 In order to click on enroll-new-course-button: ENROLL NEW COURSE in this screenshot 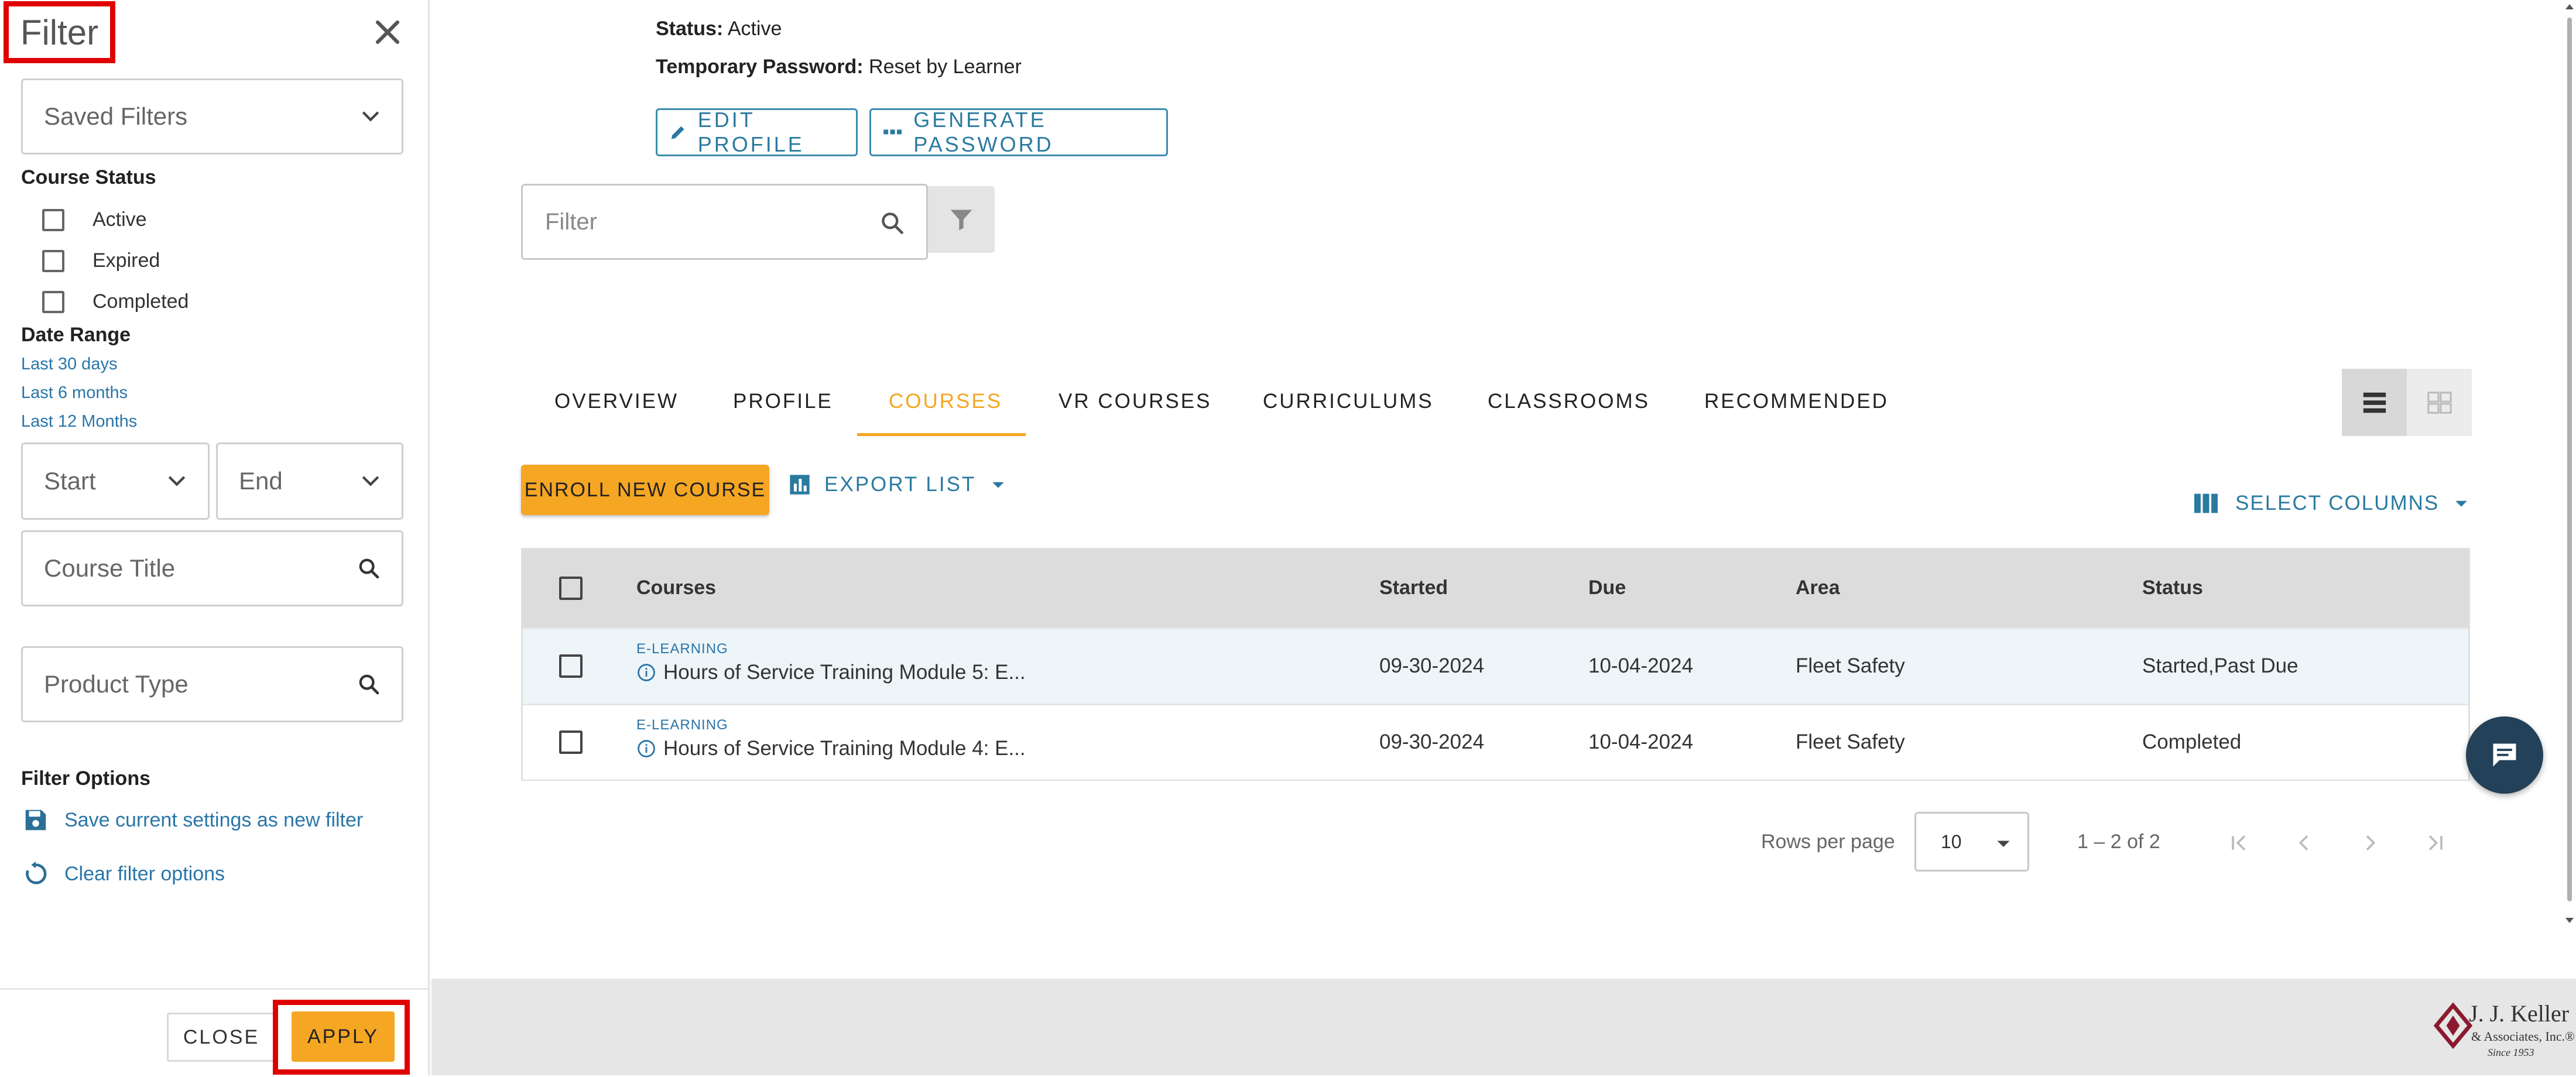, I will do `click(645, 490)`.